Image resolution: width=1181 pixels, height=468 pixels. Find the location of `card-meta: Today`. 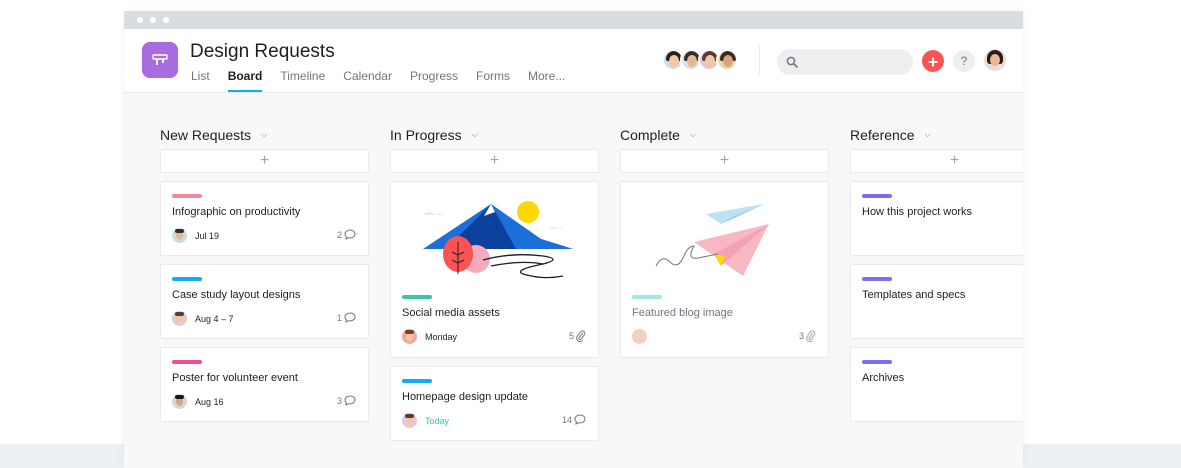

card-meta: Today is located at coordinates (425, 420).